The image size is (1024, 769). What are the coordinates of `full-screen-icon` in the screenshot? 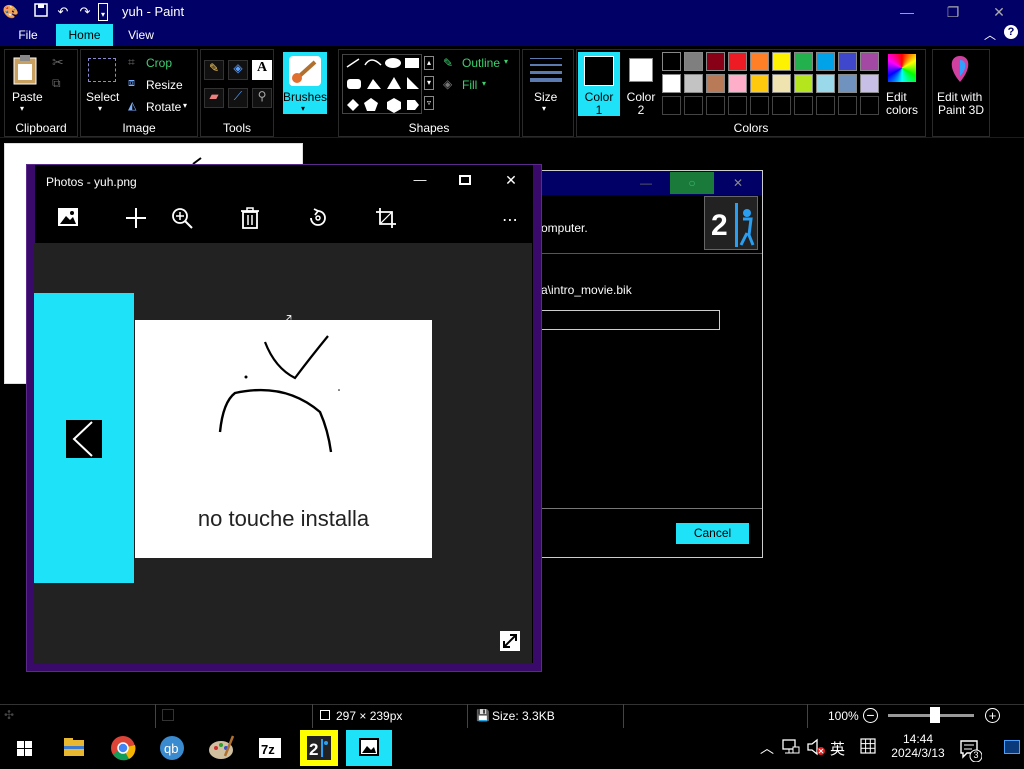 It's located at (510, 641).